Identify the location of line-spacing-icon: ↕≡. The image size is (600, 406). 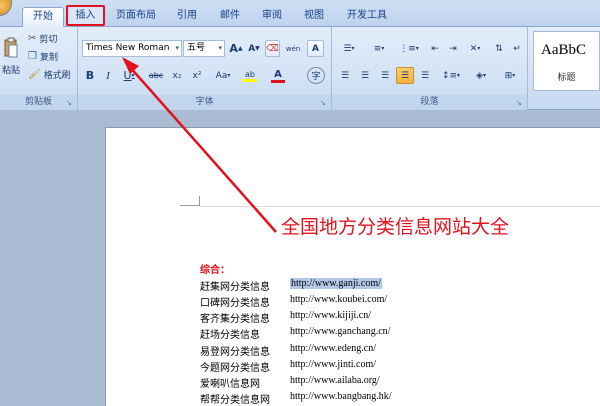
(449, 75).